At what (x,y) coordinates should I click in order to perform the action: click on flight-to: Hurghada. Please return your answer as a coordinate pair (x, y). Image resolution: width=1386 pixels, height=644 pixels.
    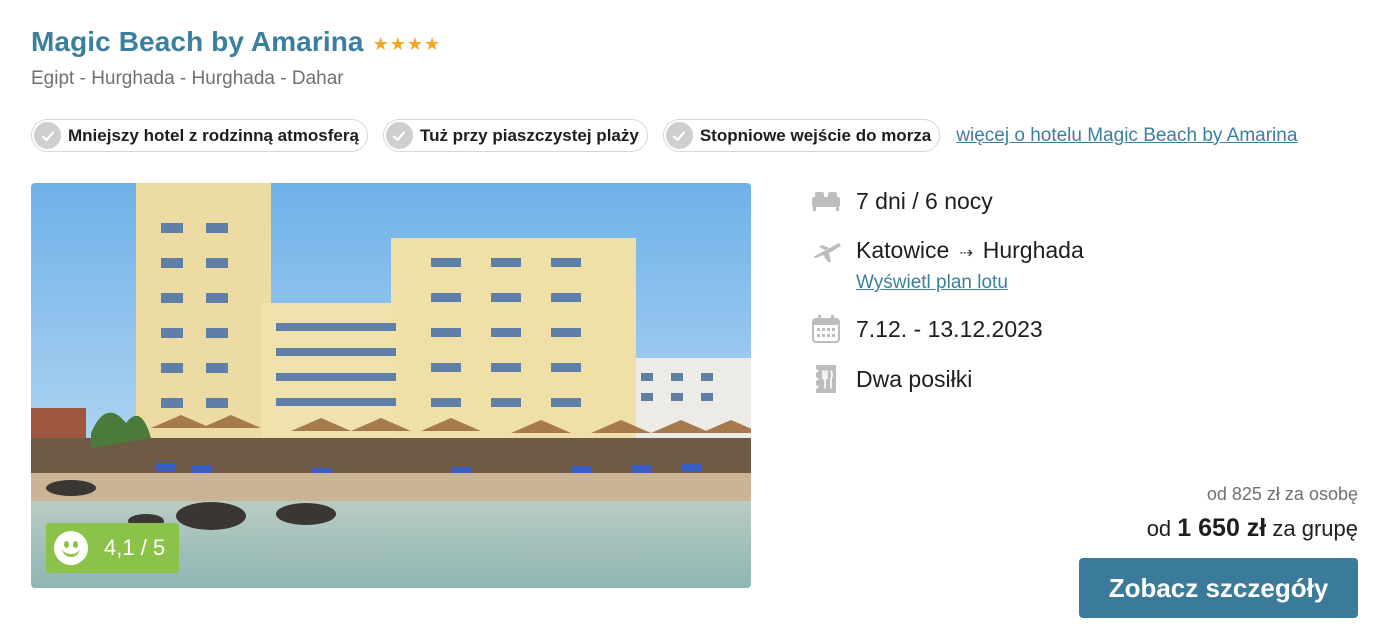
    Looking at the image, I should click on (1033, 250).